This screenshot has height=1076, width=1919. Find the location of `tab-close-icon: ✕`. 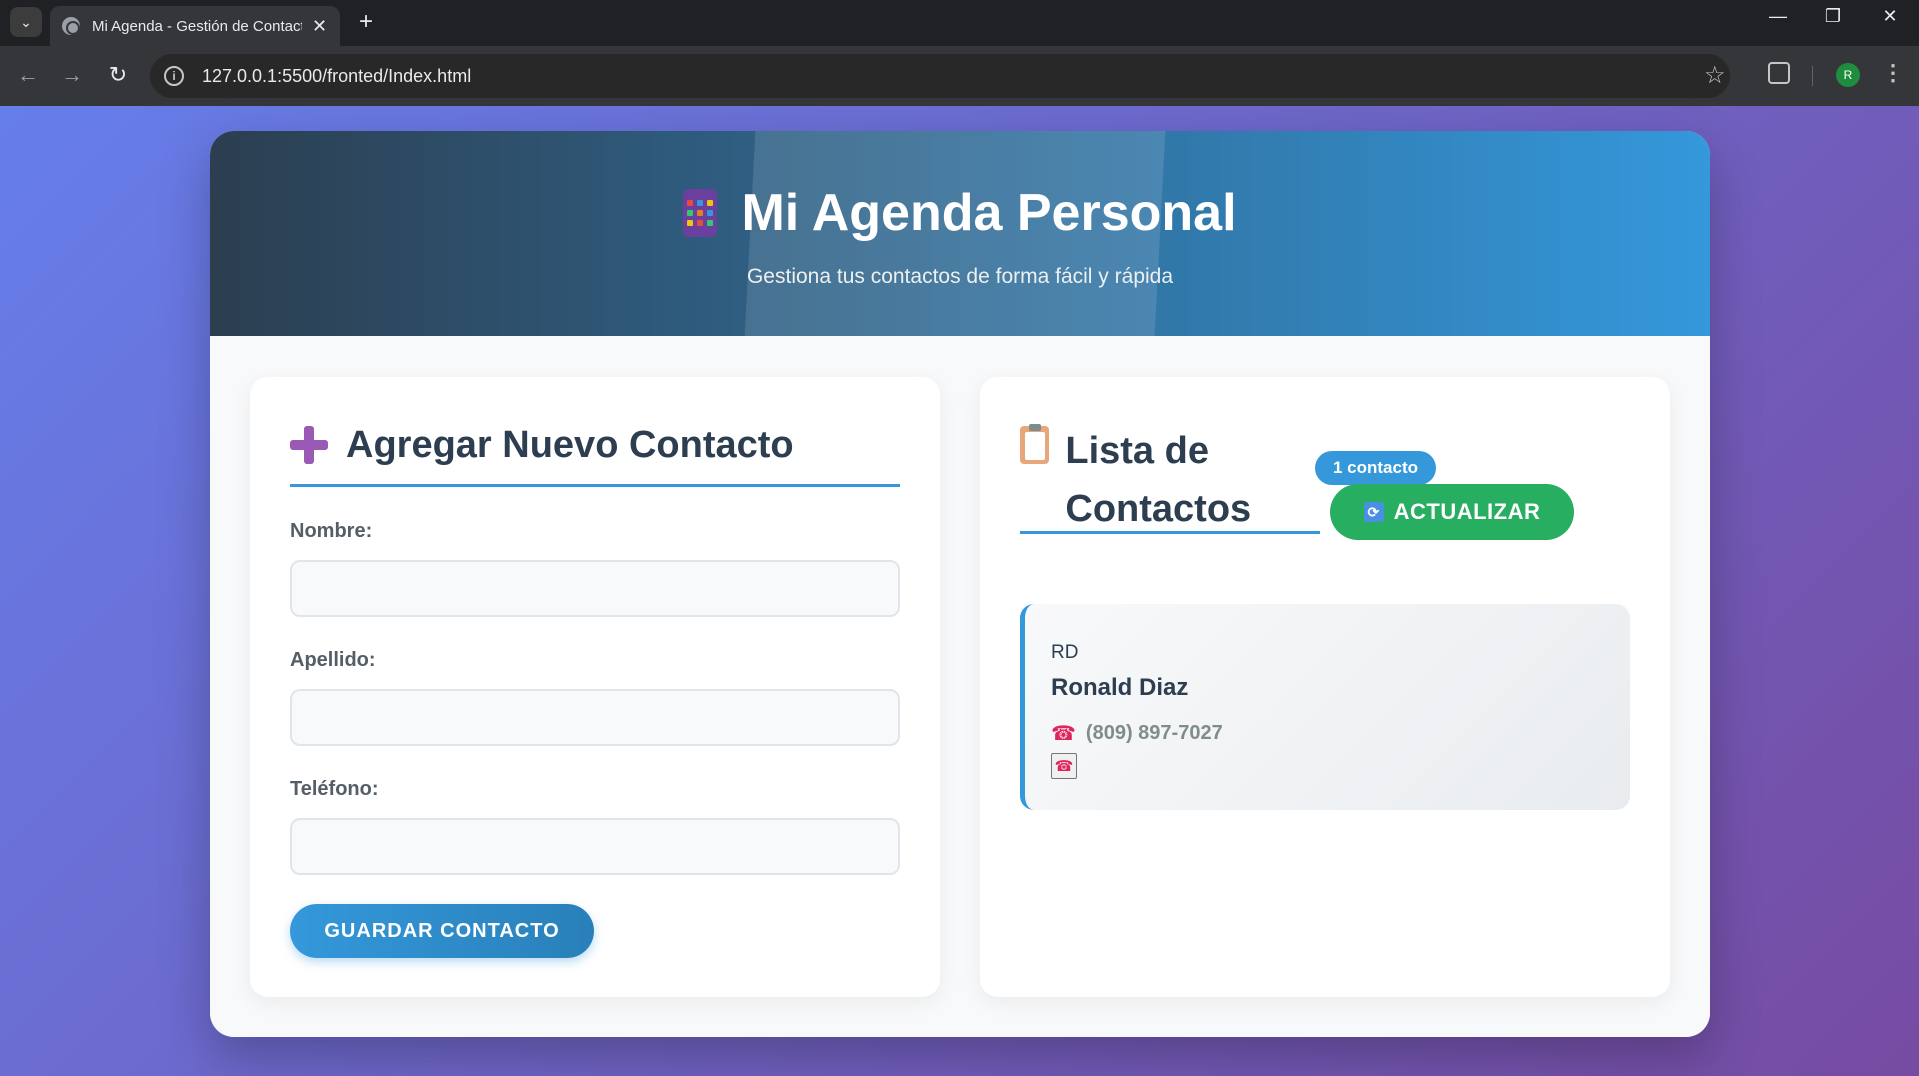

tab-close-icon: ✕ is located at coordinates (319, 26).